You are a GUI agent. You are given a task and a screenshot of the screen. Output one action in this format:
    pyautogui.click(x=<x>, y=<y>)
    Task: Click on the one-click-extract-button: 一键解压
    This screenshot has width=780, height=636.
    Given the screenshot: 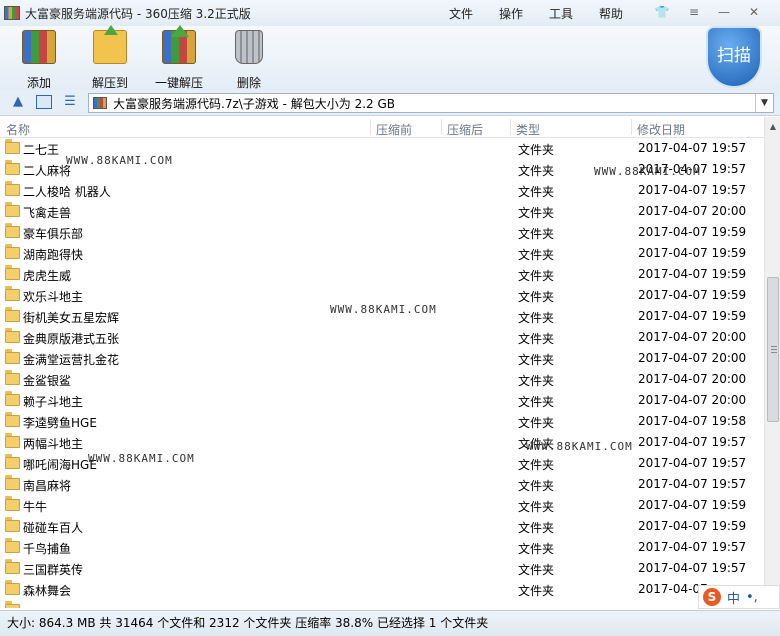 What is the action you would take?
    pyautogui.click(x=179, y=58)
    